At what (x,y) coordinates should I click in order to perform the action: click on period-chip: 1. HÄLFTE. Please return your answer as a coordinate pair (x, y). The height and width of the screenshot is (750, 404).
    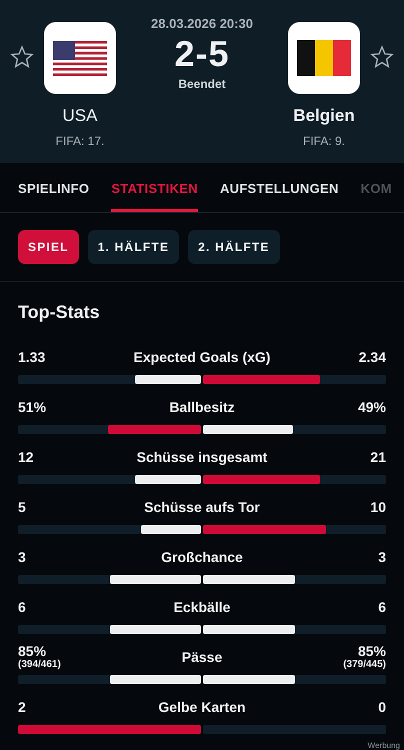
    Looking at the image, I should click on (134, 247).